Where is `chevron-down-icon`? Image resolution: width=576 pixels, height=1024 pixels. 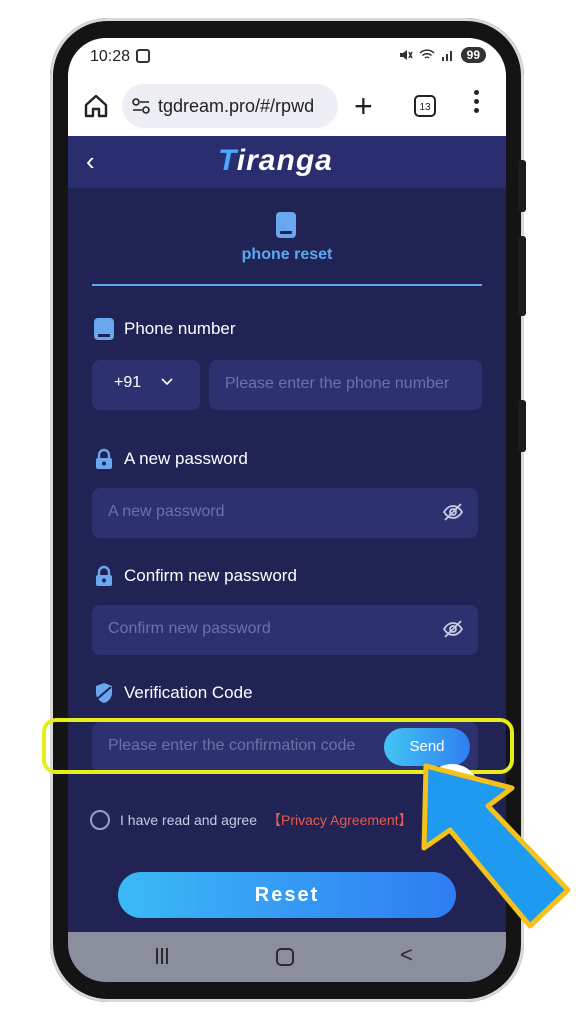 chevron-down-icon is located at coordinates (167, 382).